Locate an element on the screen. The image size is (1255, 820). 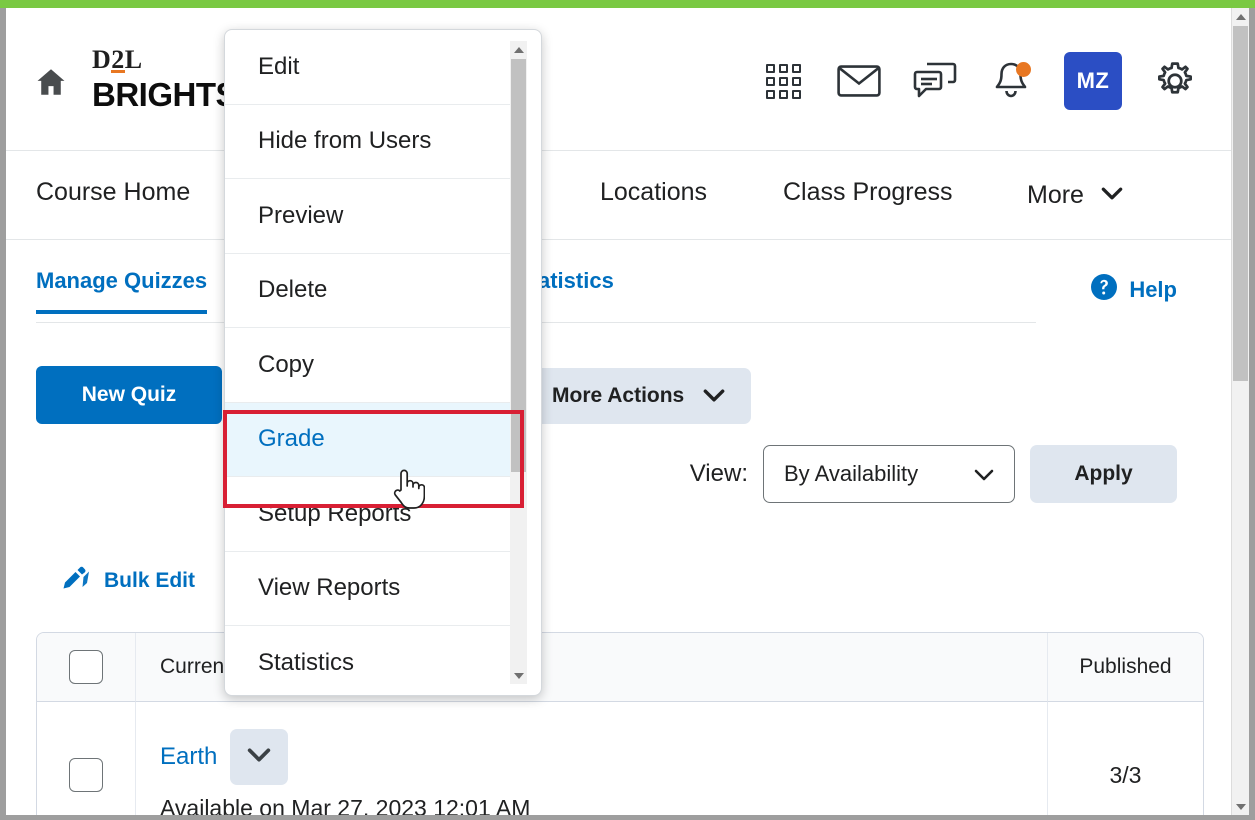
view-select: By Availability is located at coordinates (889, 474).